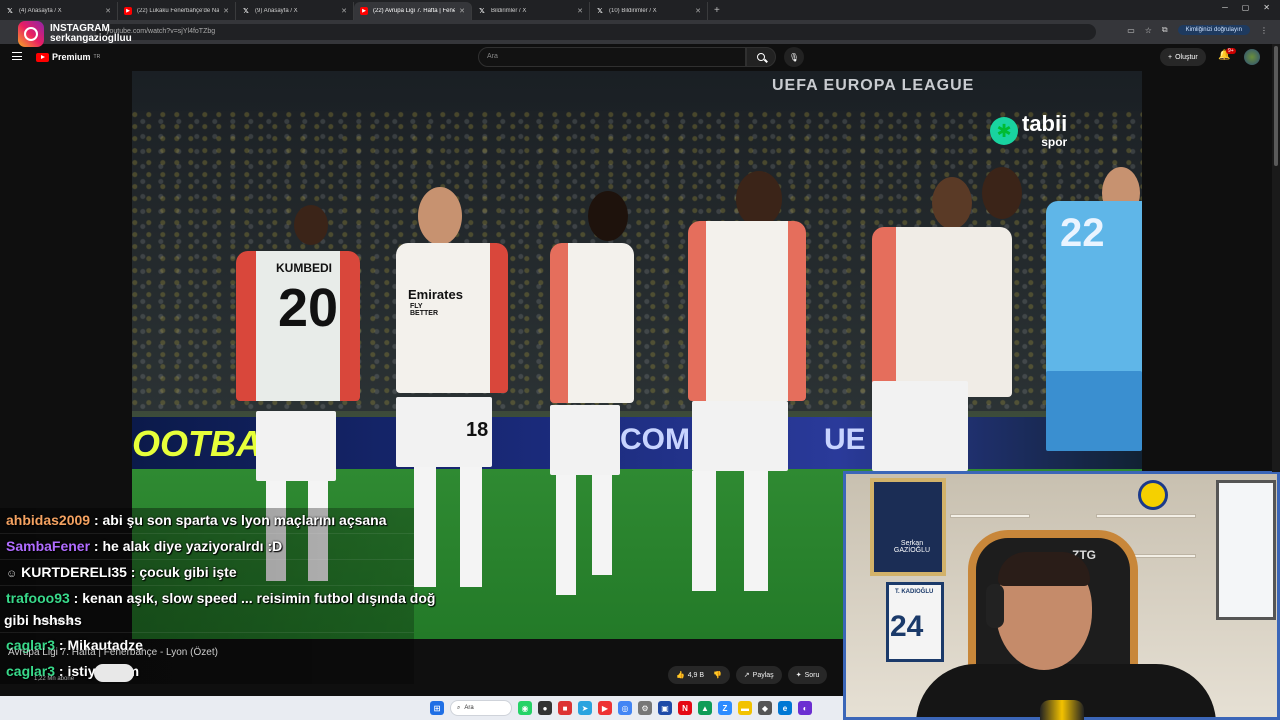  Describe the element at coordinates (1153, 495) in the screenshot. I see `club-emblem` at that location.